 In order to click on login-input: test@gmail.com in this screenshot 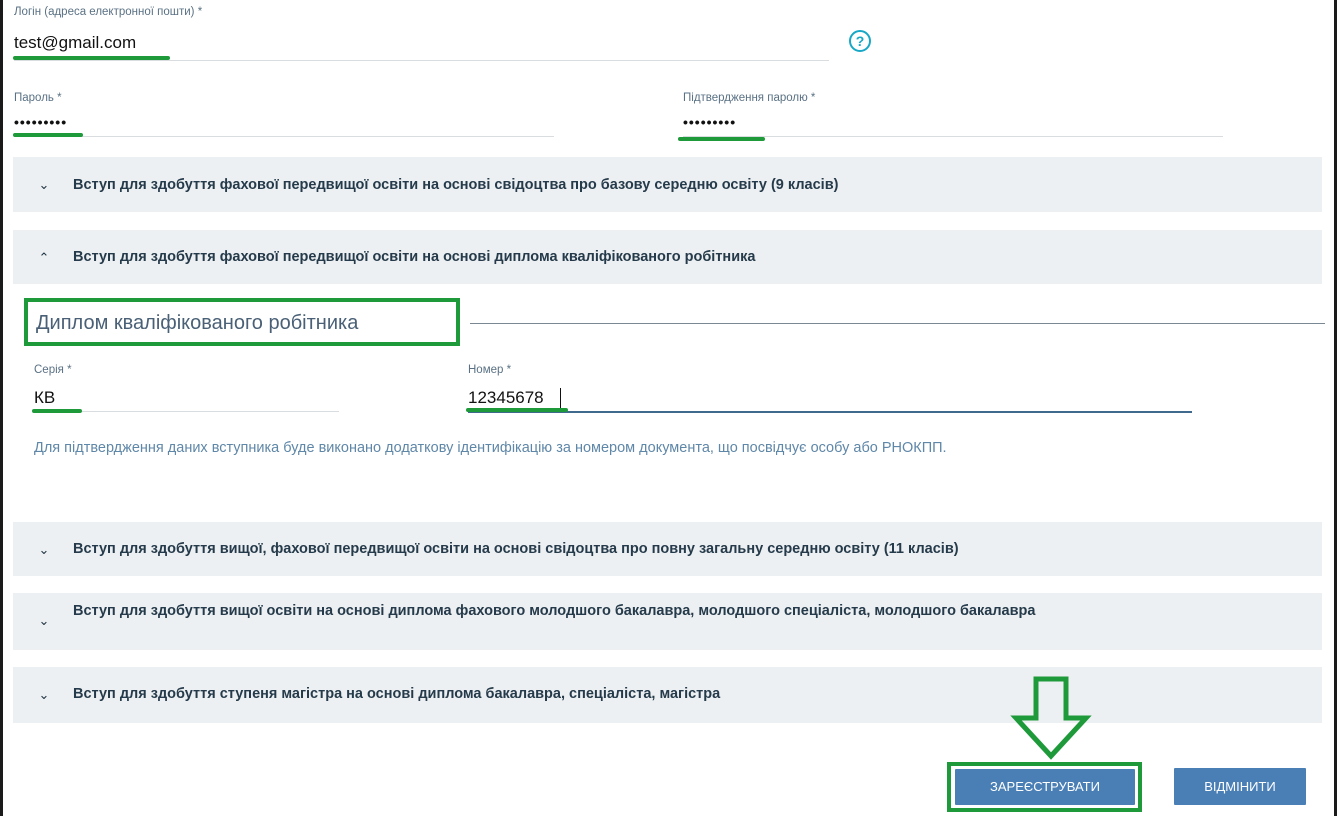, I will do `click(75, 43)`.